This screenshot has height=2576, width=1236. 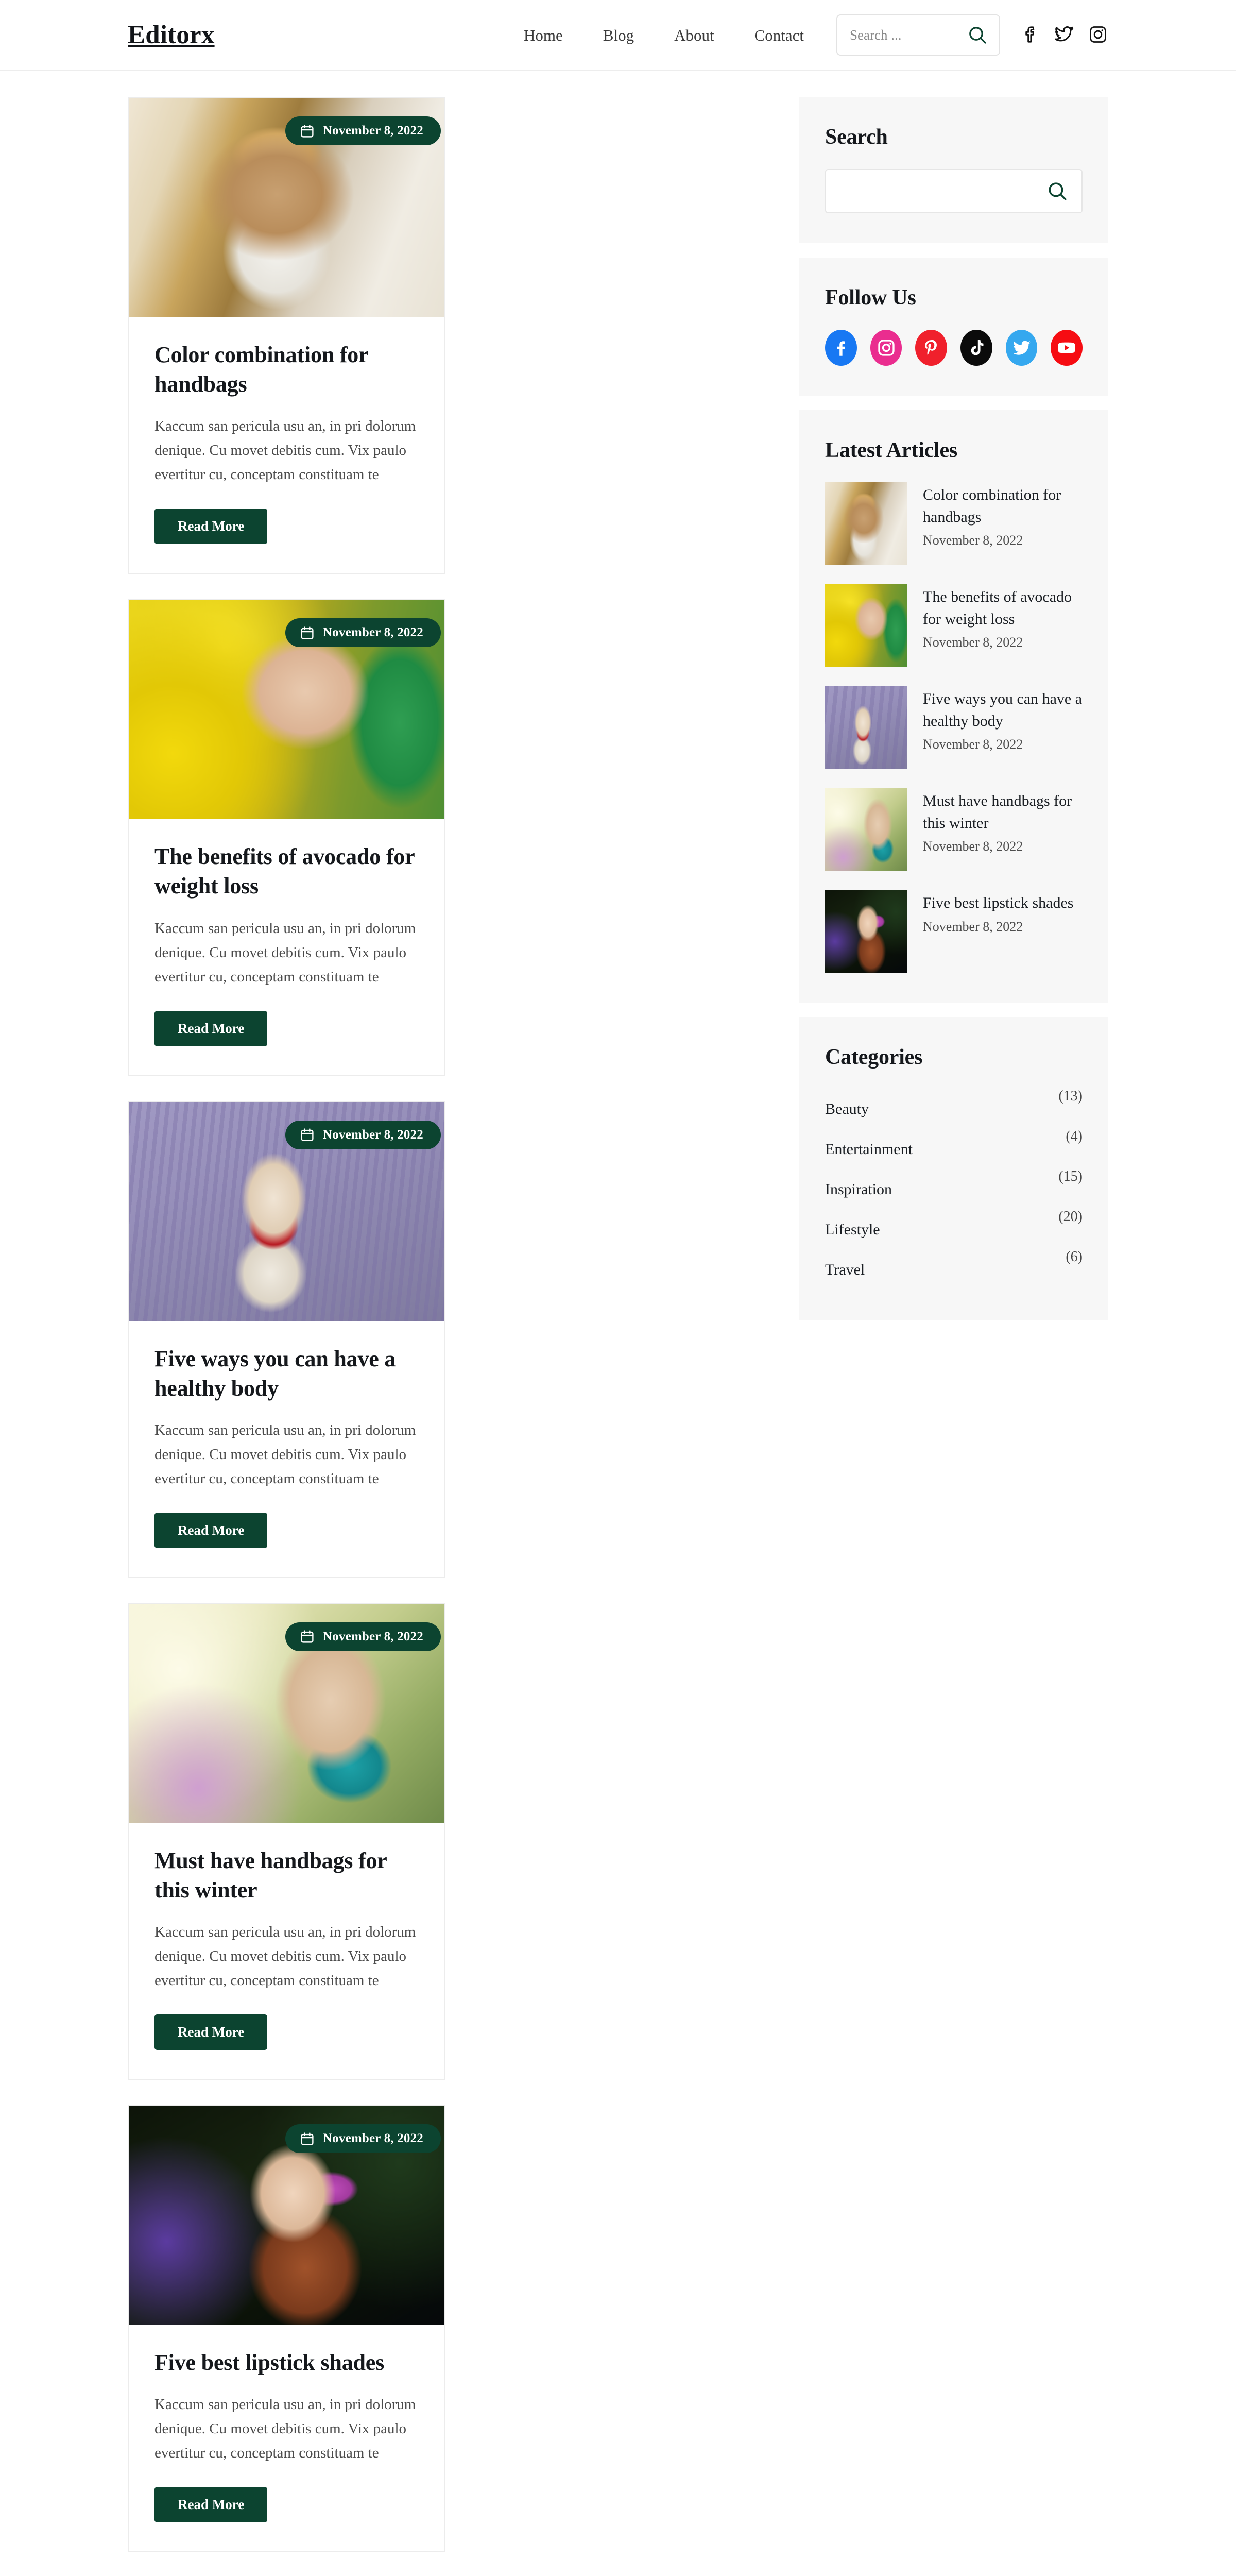 What do you see at coordinates (931, 348) in the screenshot?
I see `pinterest-icon` at bounding box center [931, 348].